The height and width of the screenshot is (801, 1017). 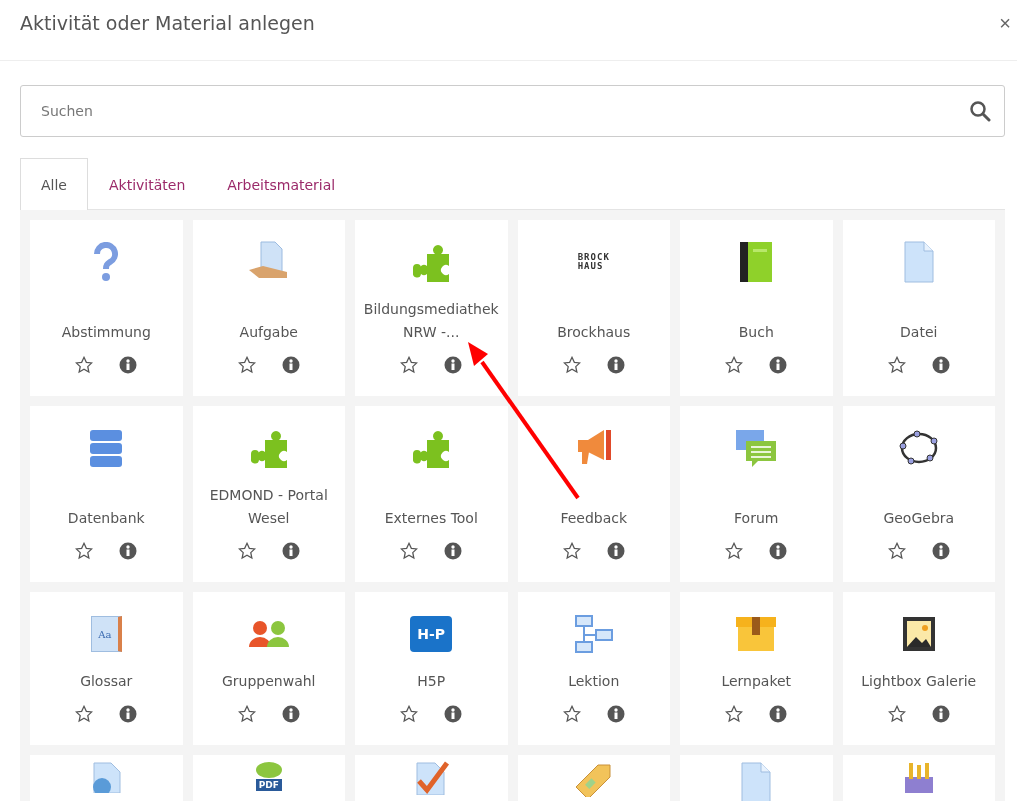 What do you see at coordinates (431, 634) in the screenshot?
I see `h5p-logo: H-P` at bounding box center [431, 634].